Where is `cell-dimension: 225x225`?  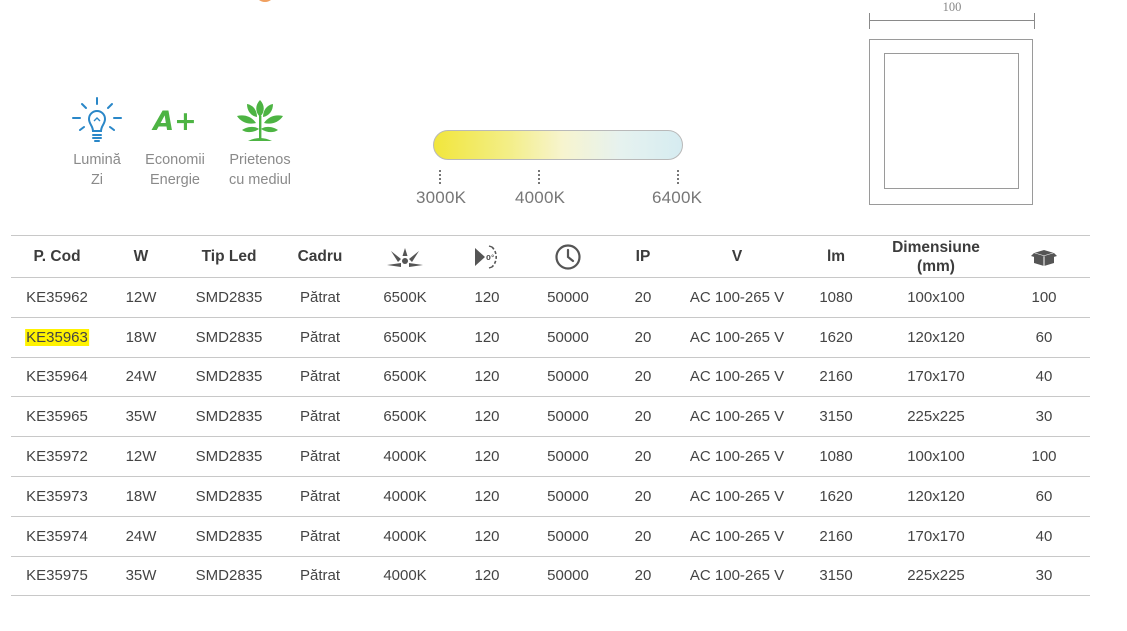 cell-dimension: 225x225 is located at coordinates (936, 416).